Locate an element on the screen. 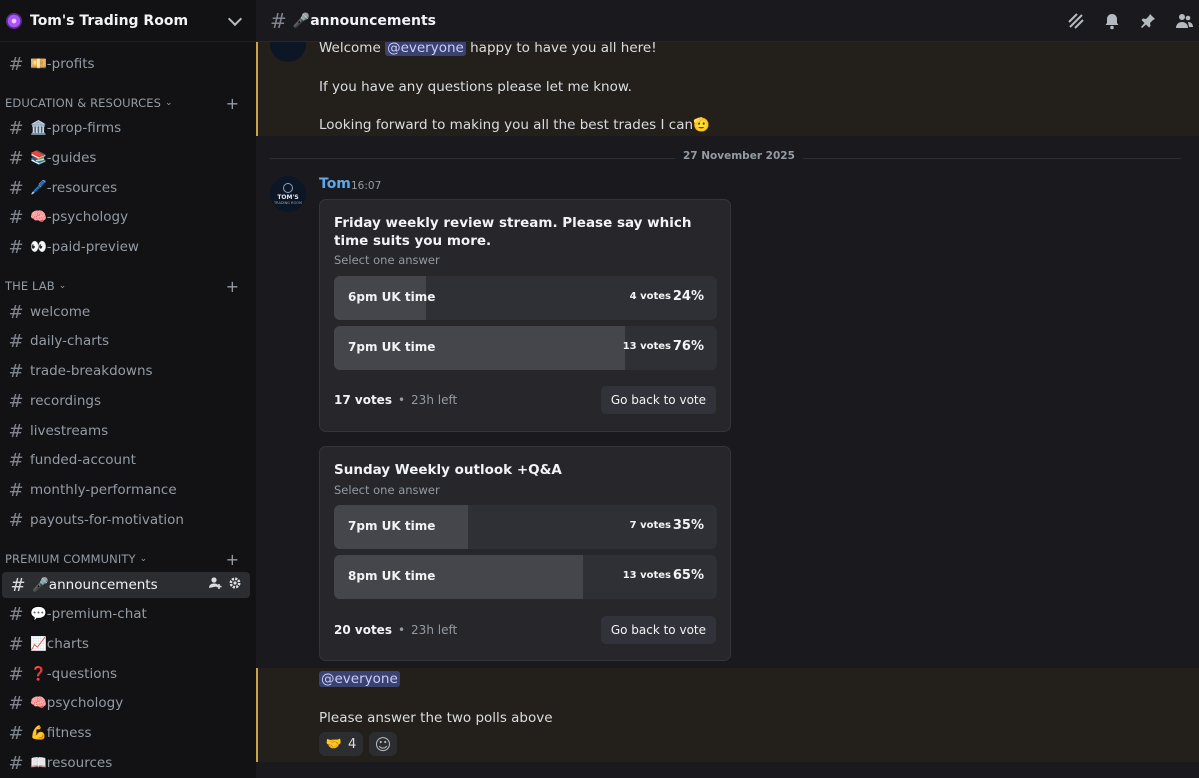 The image size is (1199, 778). channel-fitness: # 💪fitness is located at coordinates (124, 733).